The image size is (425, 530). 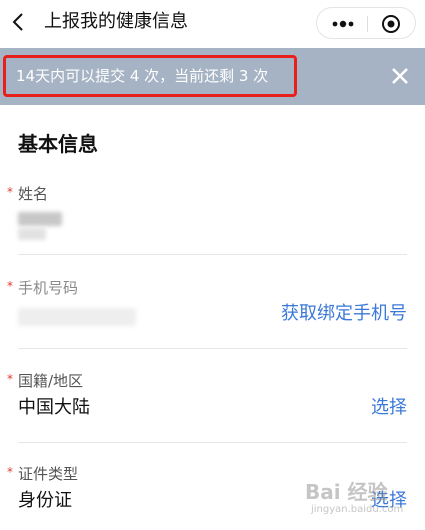 I want to click on notice-banner: 14天内可以提交 4 次，当前还剩 3 次, so click(x=212, y=76).